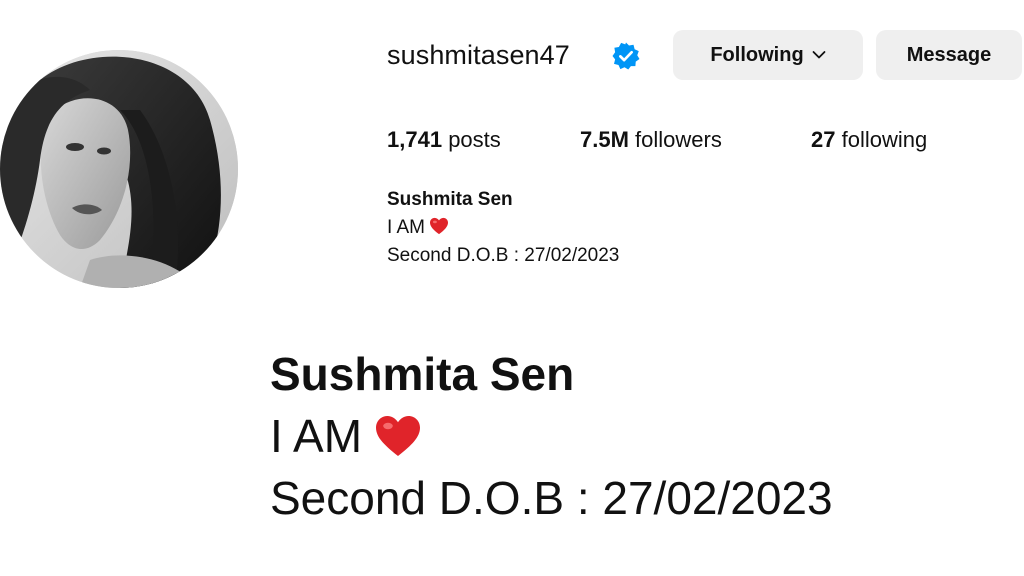  Describe the element at coordinates (478, 55) in the screenshot. I see `username: sushmitasen47` at that location.